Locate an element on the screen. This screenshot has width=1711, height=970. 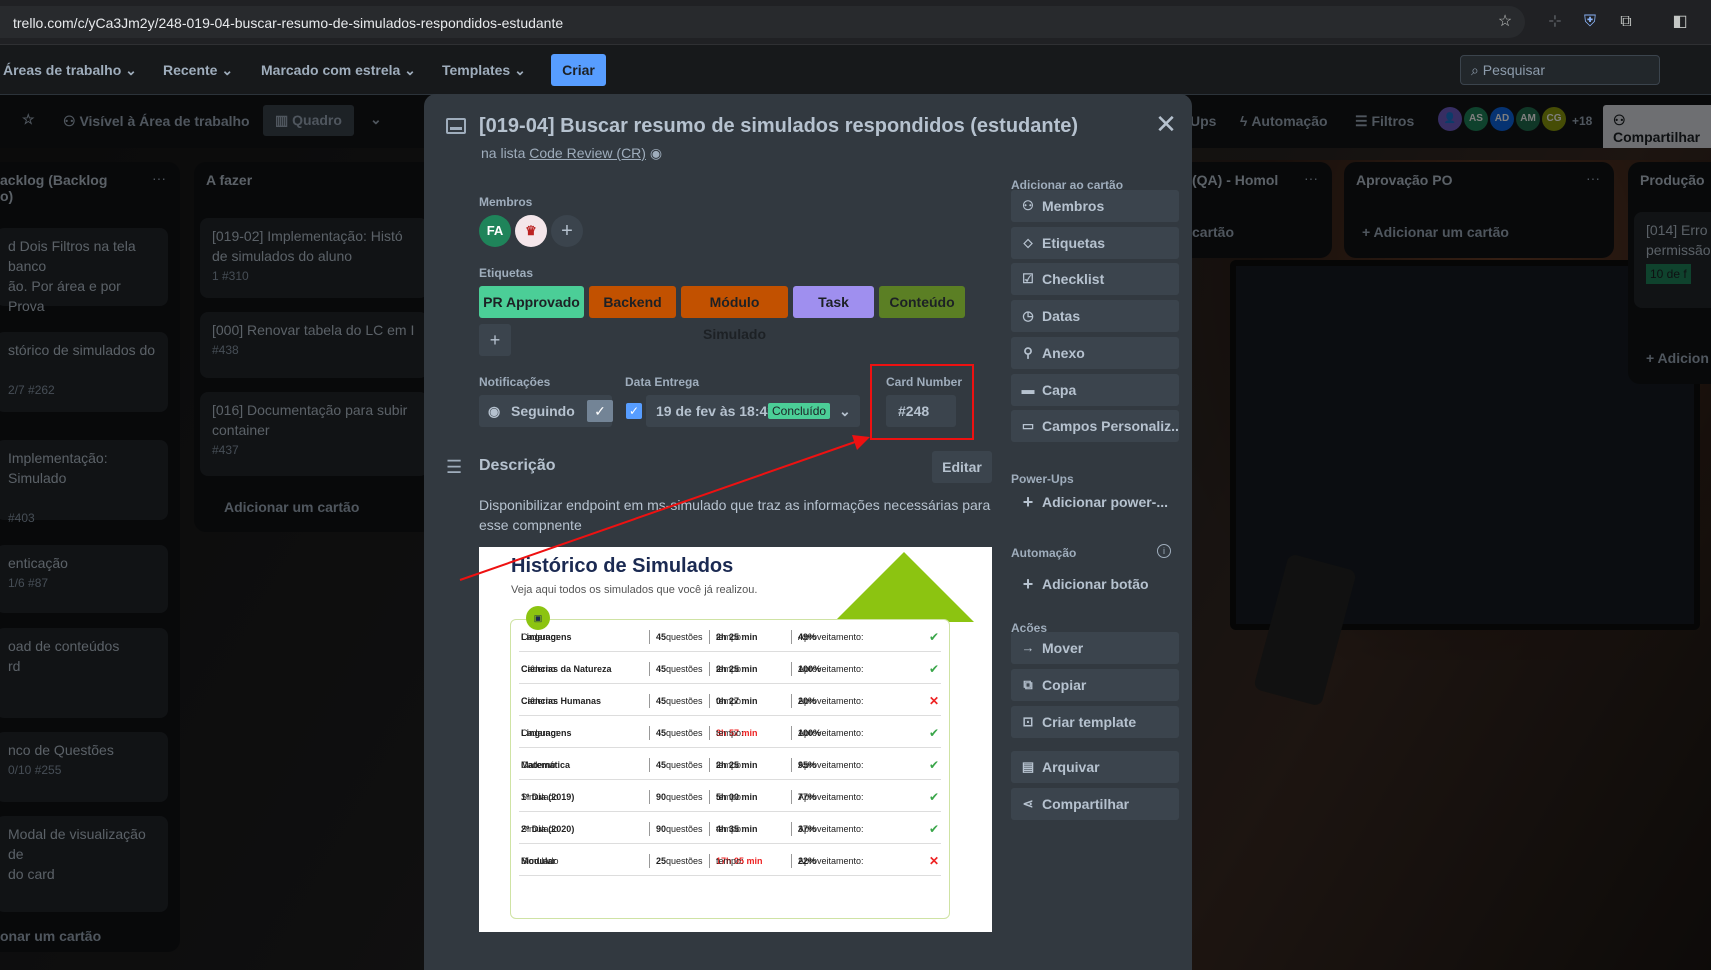
decorative-triangle is located at coordinates (904, 587).